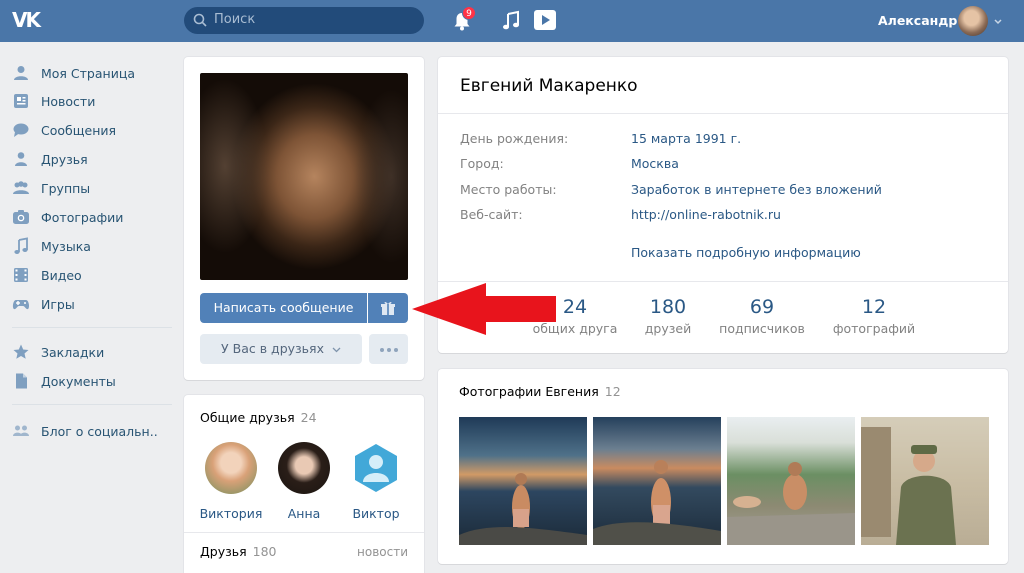 This screenshot has width=1024, height=573. Describe the element at coordinates (686, 138) in the screenshot. I see `birthday-link: 15 марта 1991 г.` at that location.